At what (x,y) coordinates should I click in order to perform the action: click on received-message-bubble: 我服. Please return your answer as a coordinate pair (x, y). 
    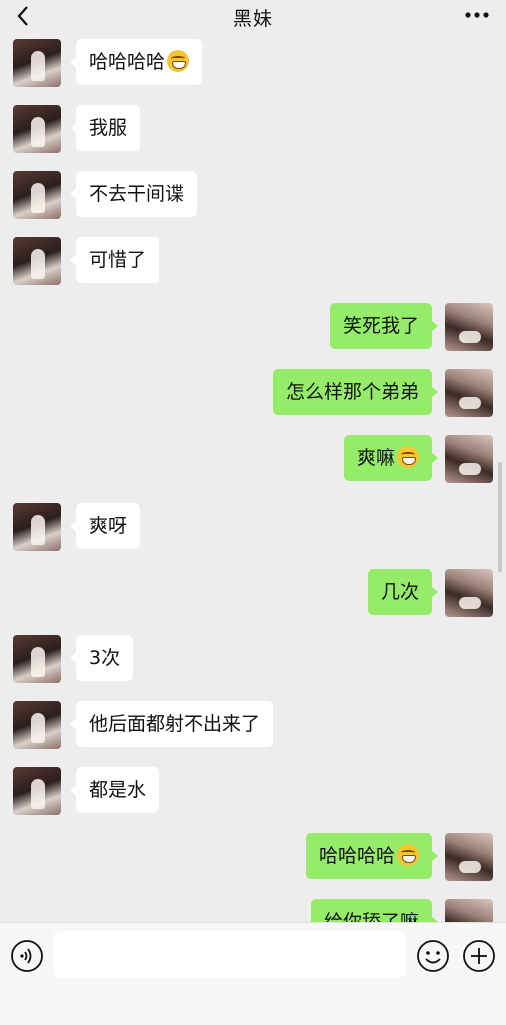
    Looking at the image, I should click on (105, 128).